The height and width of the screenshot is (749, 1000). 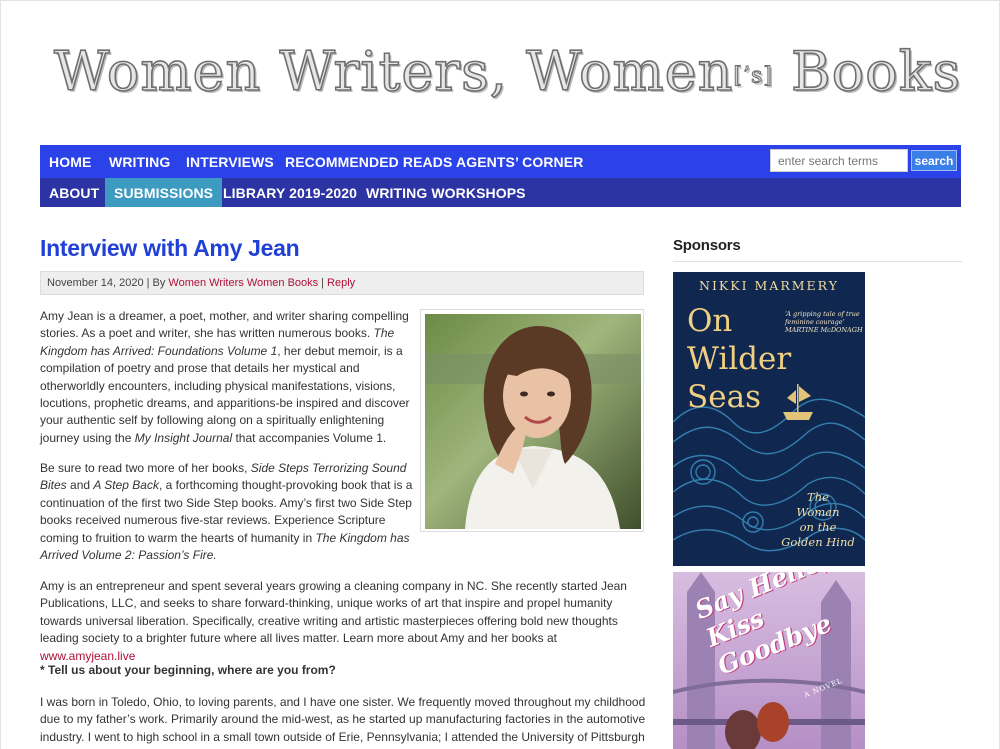 I want to click on logo-text-end: Books, so click(x=867, y=71).